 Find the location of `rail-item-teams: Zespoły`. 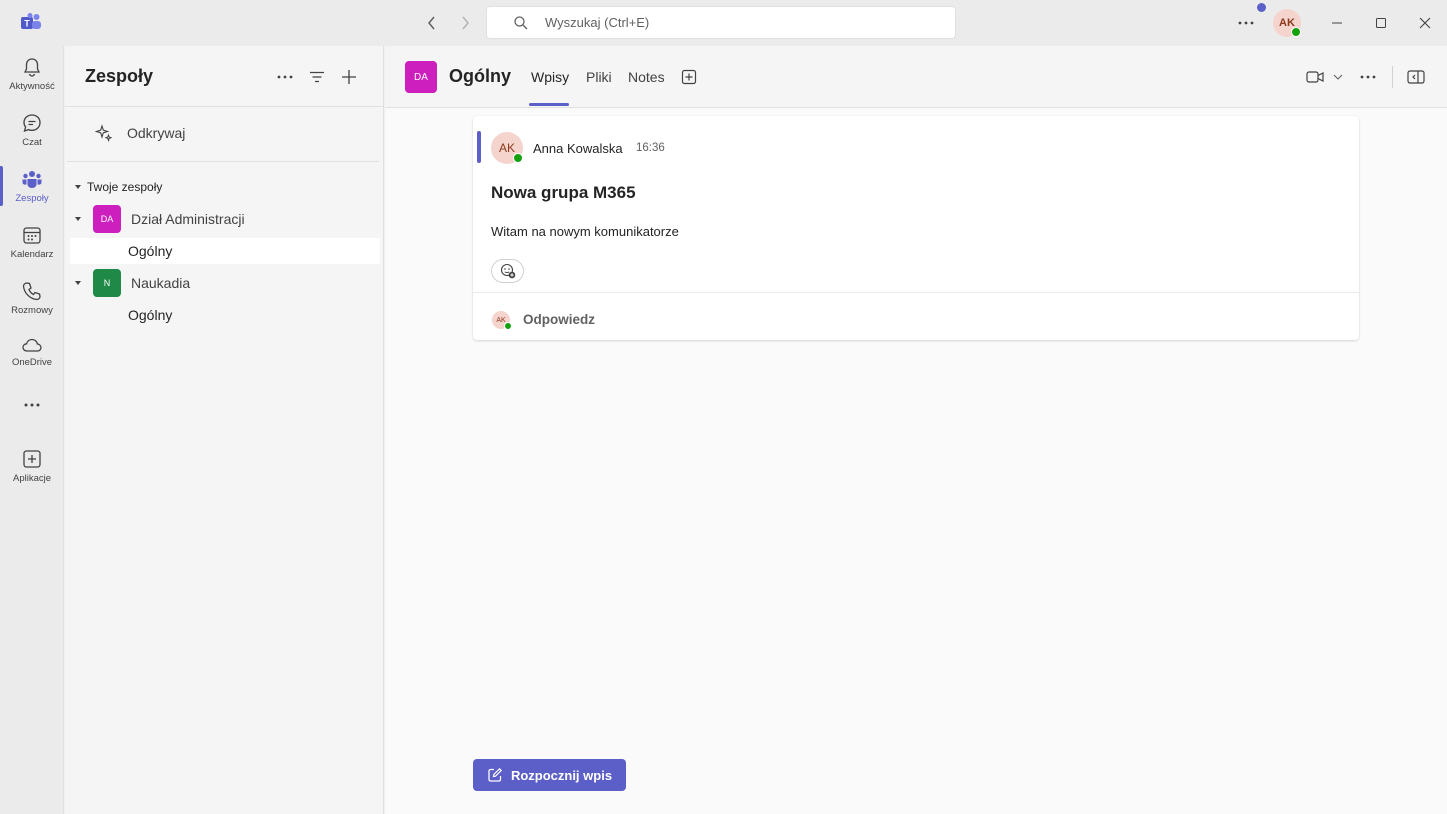

rail-item-teams: Zespoły is located at coordinates (32, 189).